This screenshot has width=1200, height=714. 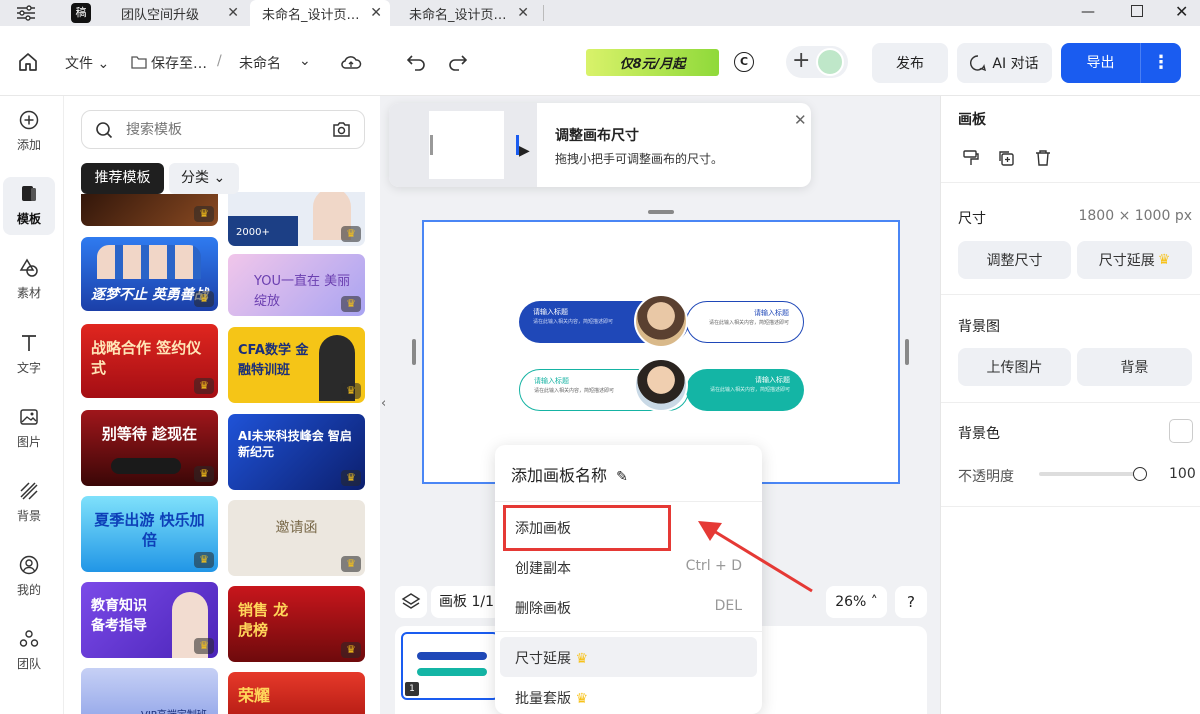 I want to click on cloud-sync-icon, so click(x=351, y=62).